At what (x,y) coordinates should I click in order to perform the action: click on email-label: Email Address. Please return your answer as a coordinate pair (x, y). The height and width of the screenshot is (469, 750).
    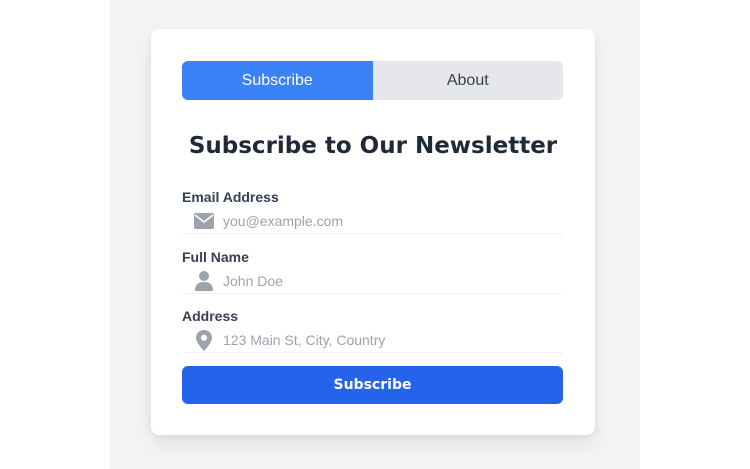
    Looking at the image, I should click on (230, 197).